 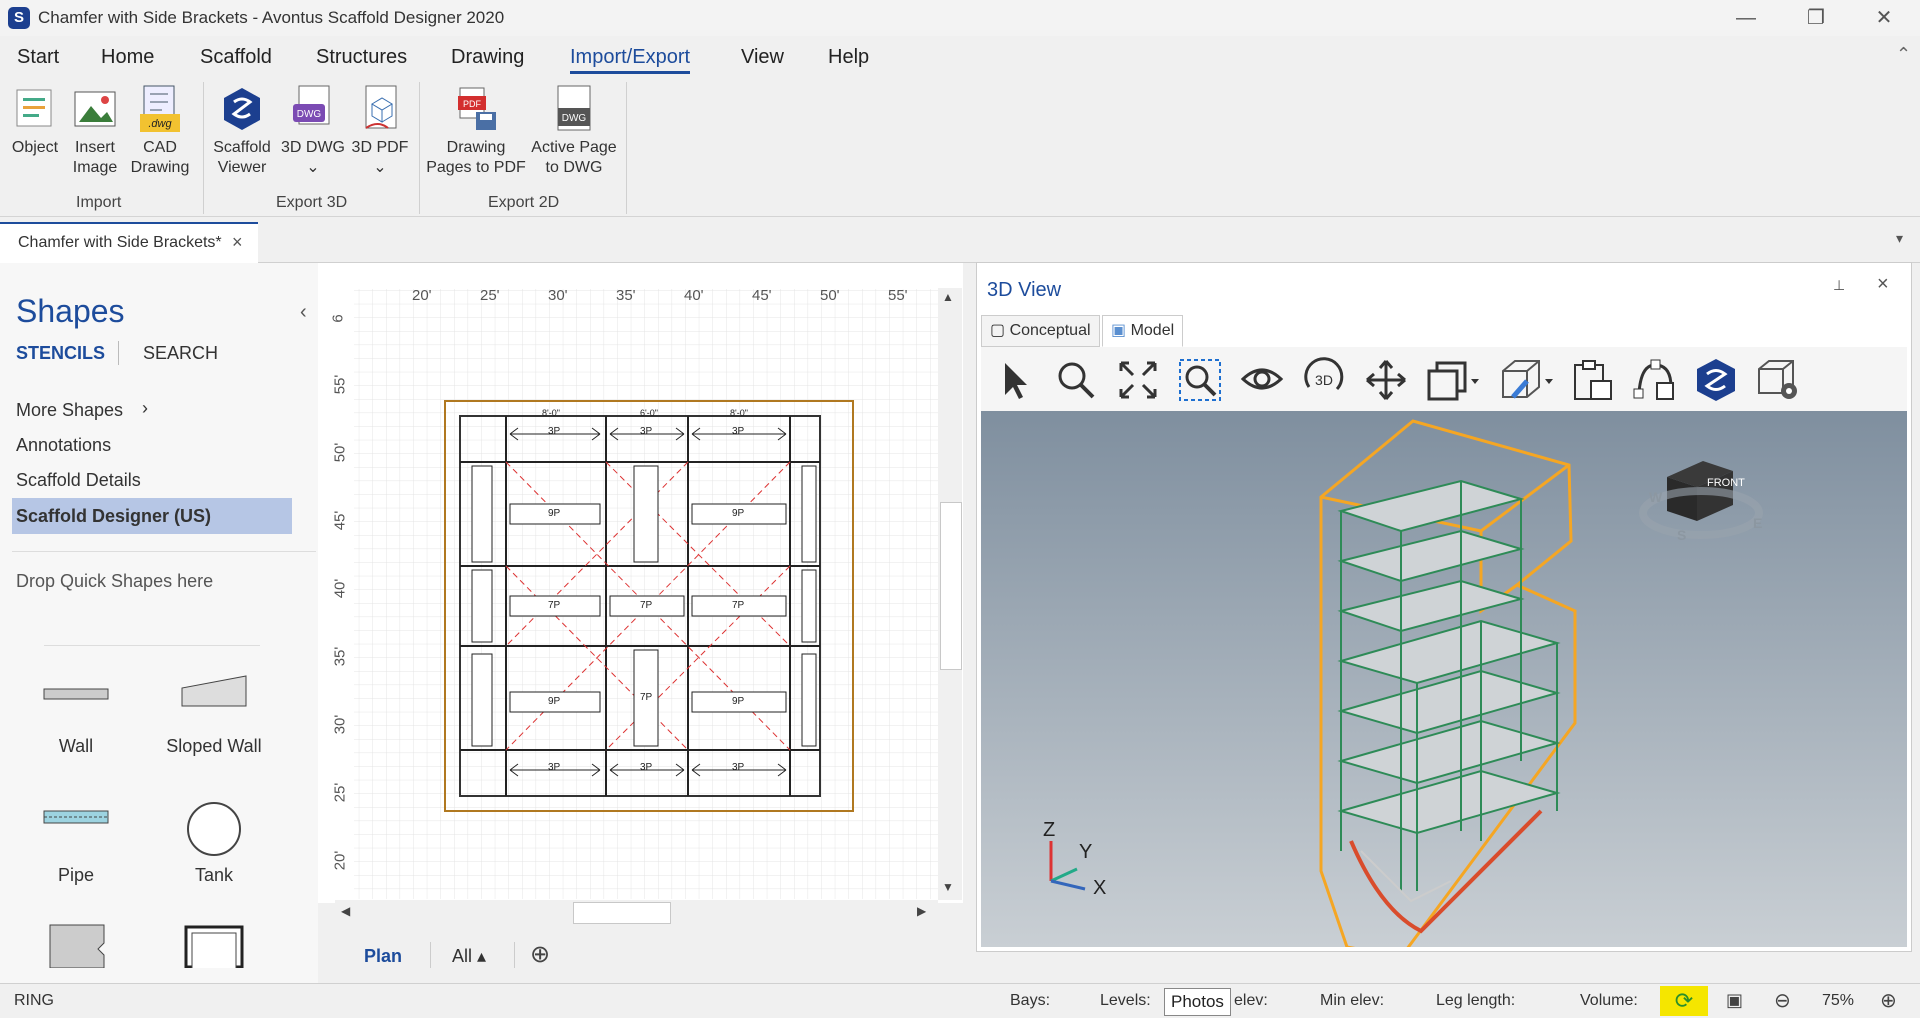 What do you see at coordinates (76, 703) in the screenshot?
I see `wall-shape` at bounding box center [76, 703].